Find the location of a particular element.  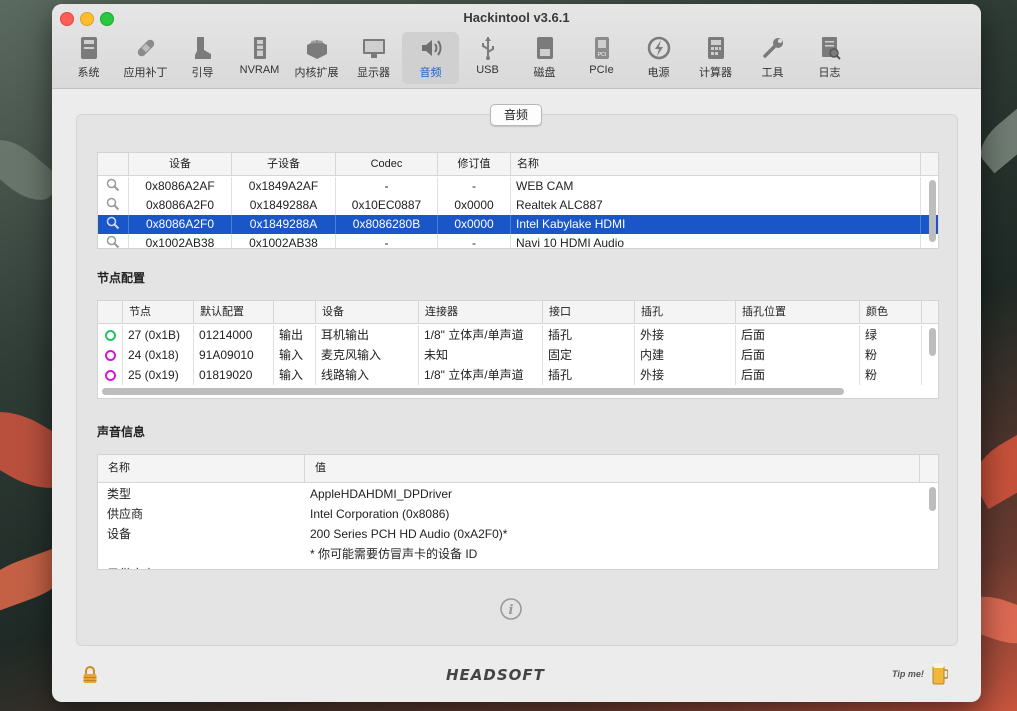

device-row: 0x1002AB38 0x1002AB38- - Navi 10 HDMI Audio is located at coordinates (518, 241).